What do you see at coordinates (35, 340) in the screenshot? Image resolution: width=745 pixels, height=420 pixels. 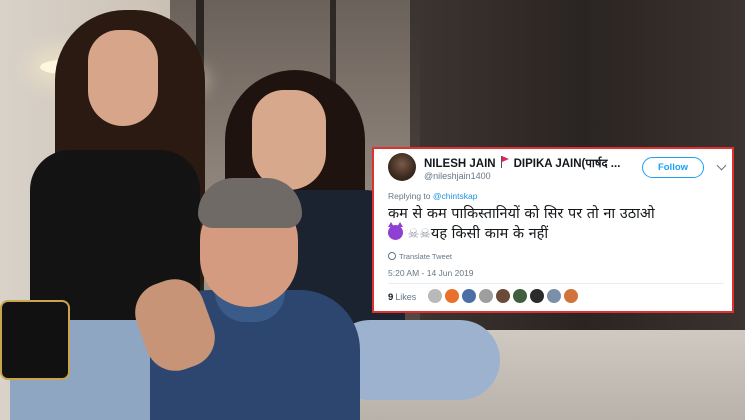 I see `handbag` at bounding box center [35, 340].